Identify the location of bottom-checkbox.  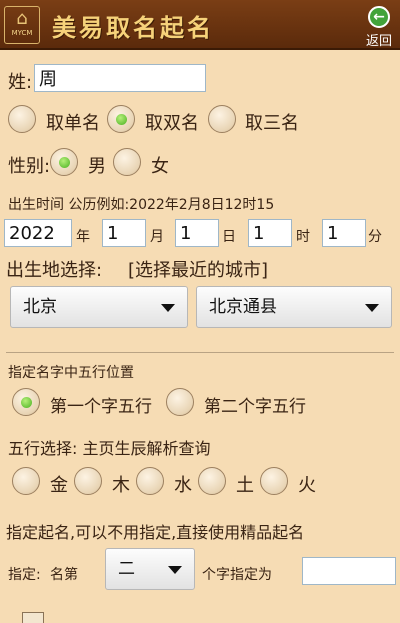
(33, 617).